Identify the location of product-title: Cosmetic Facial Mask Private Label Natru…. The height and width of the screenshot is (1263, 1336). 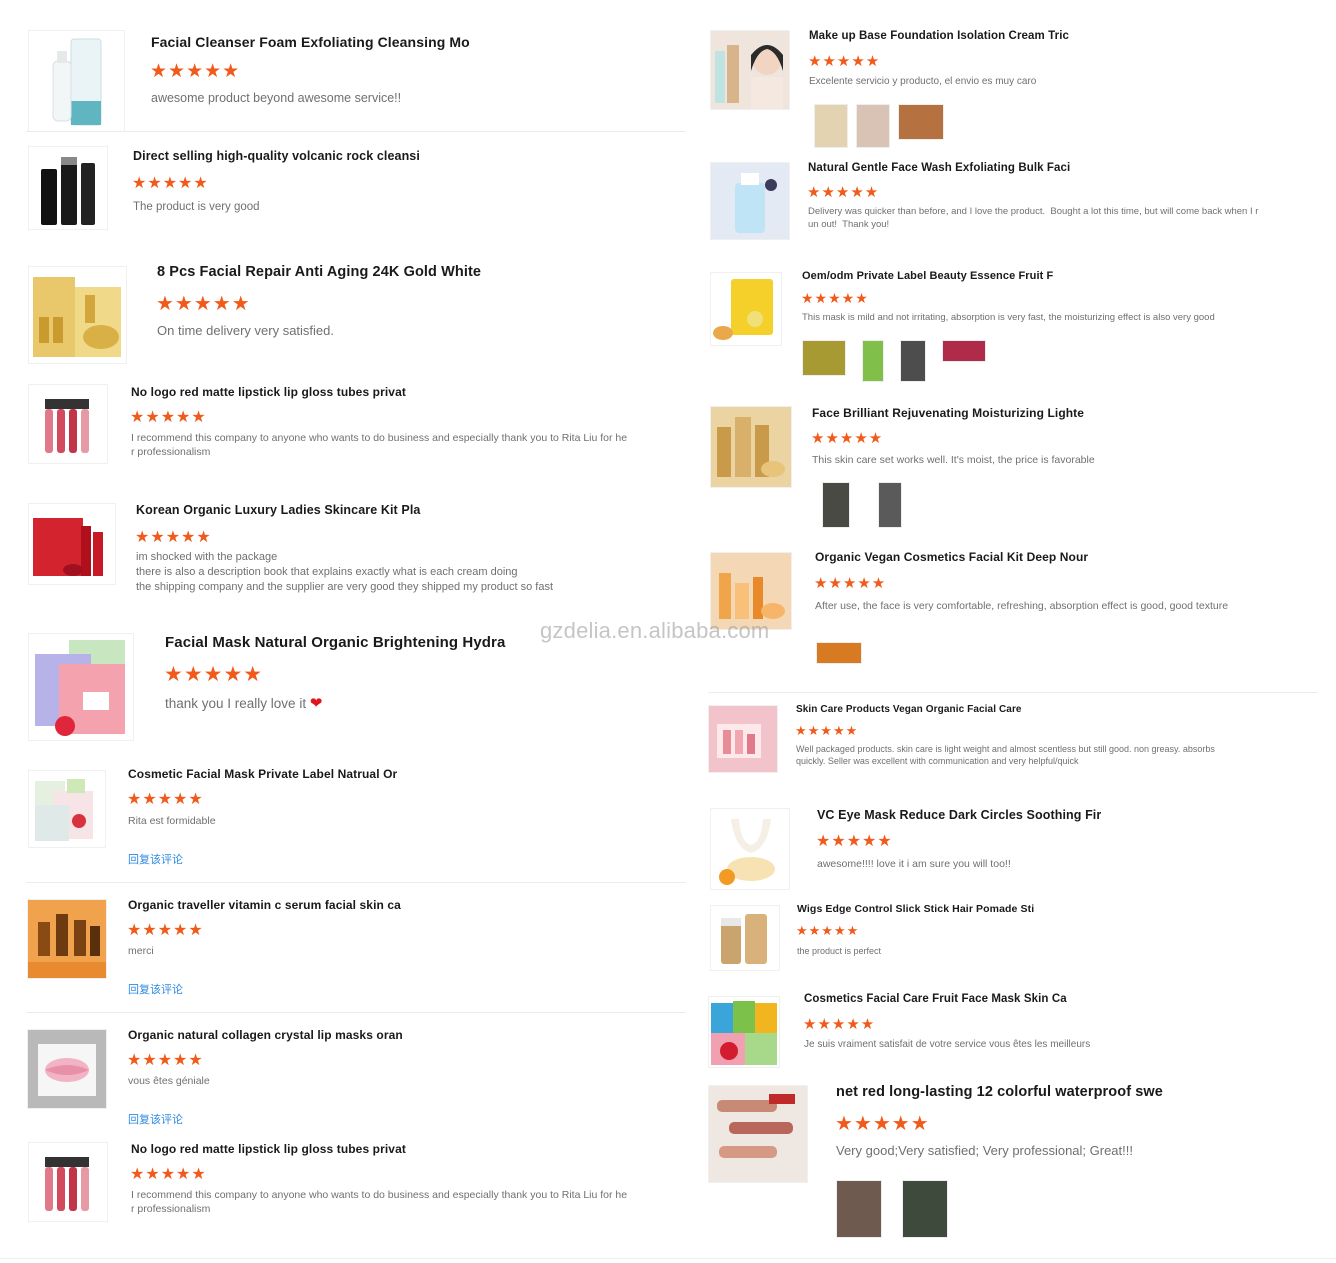
(262, 774).